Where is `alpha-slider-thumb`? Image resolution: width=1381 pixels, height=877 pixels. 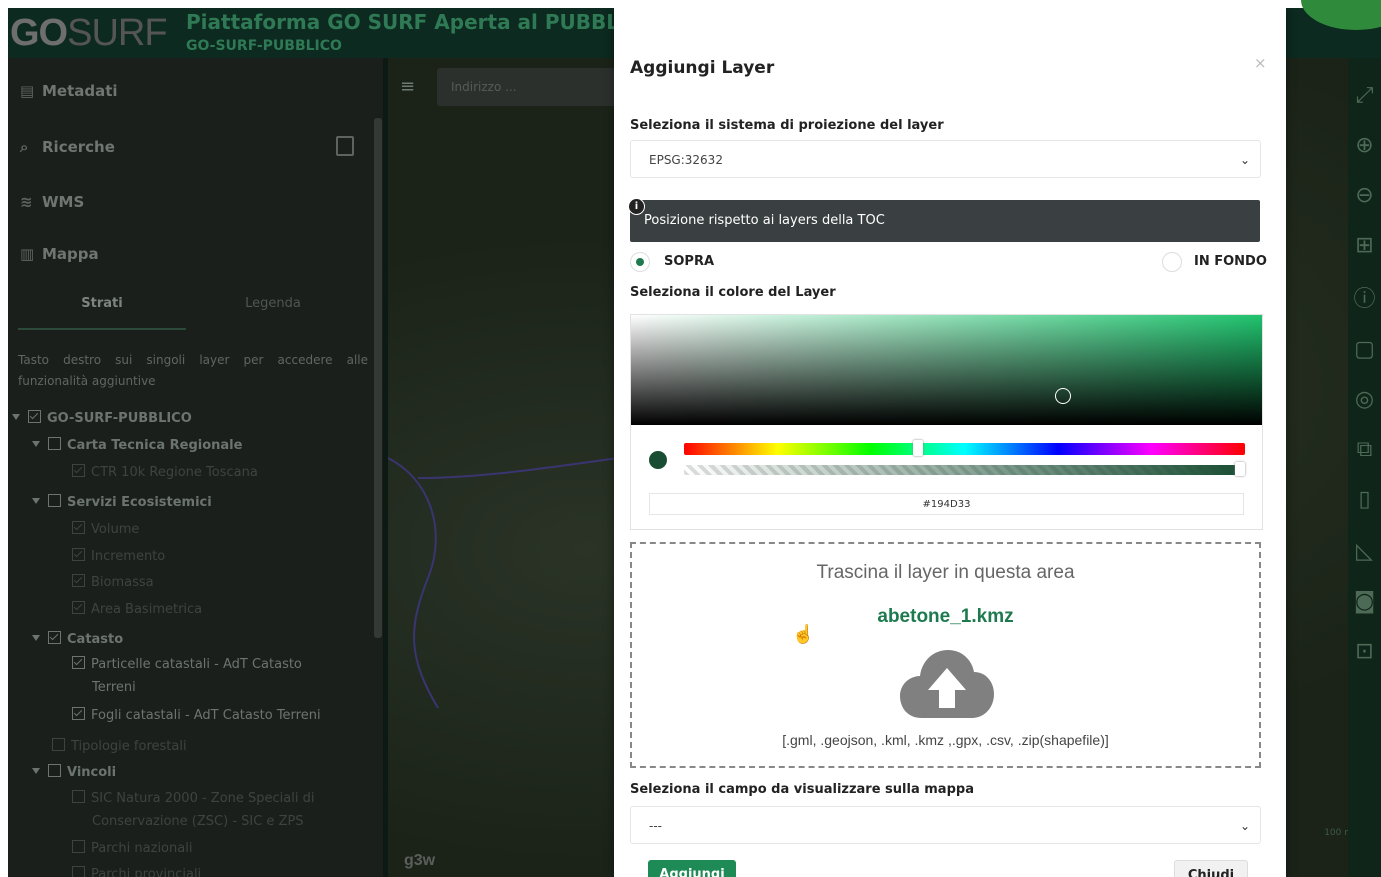 alpha-slider-thumb is located at coordinates (1240, 469).